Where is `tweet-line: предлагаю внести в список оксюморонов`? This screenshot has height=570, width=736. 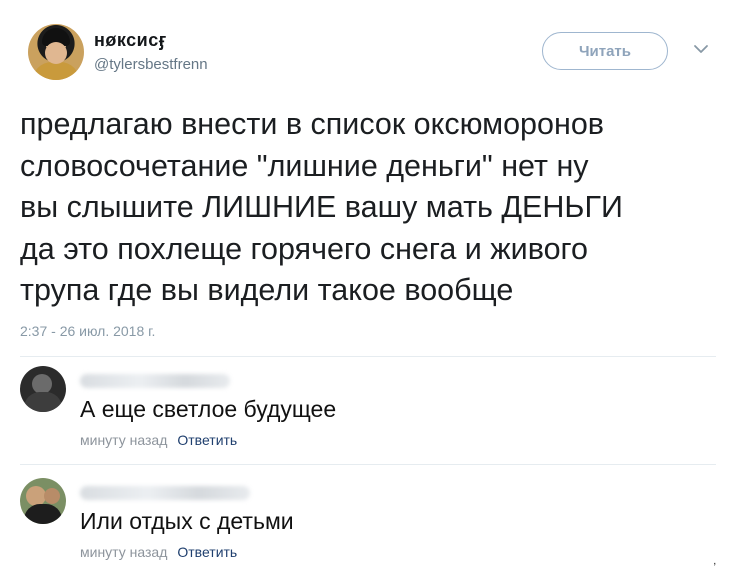
tweet-line: предлагаю внести в список оксюморонов is located at coordinates (312, 124).